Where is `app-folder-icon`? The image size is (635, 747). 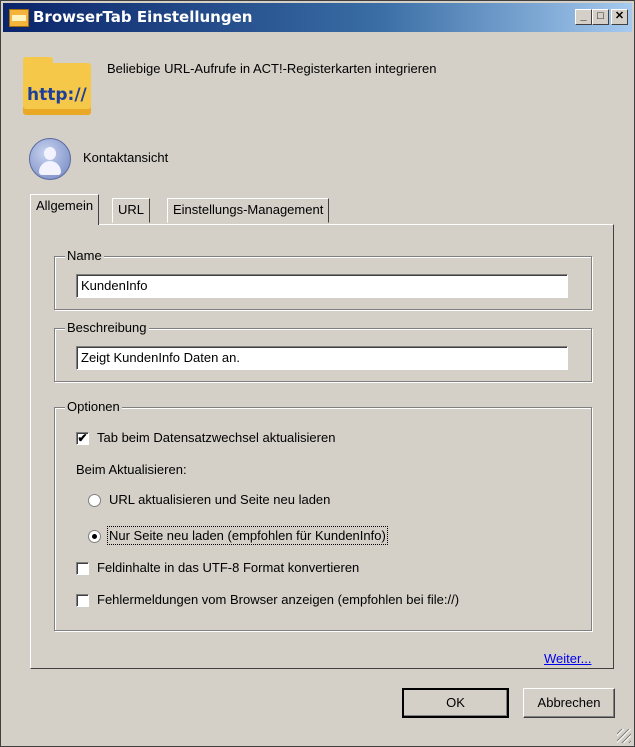
app-folder-icon is located at coordinates (19, 18).